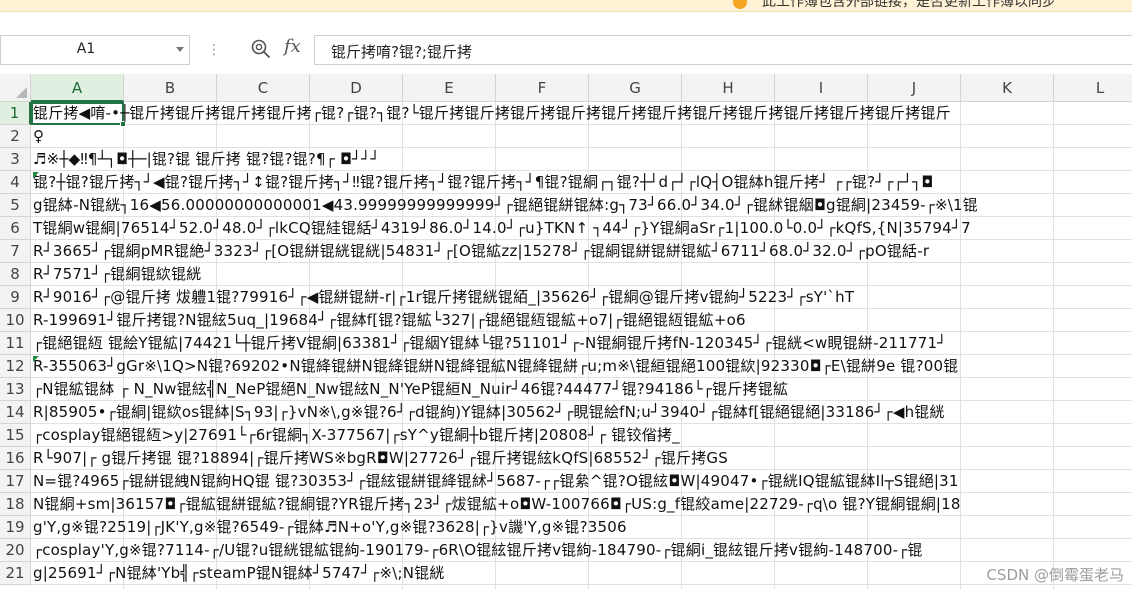 The width and height of the screenshot is (1132, 589). I want to click on row-header-17: 17, so click(15, 481).